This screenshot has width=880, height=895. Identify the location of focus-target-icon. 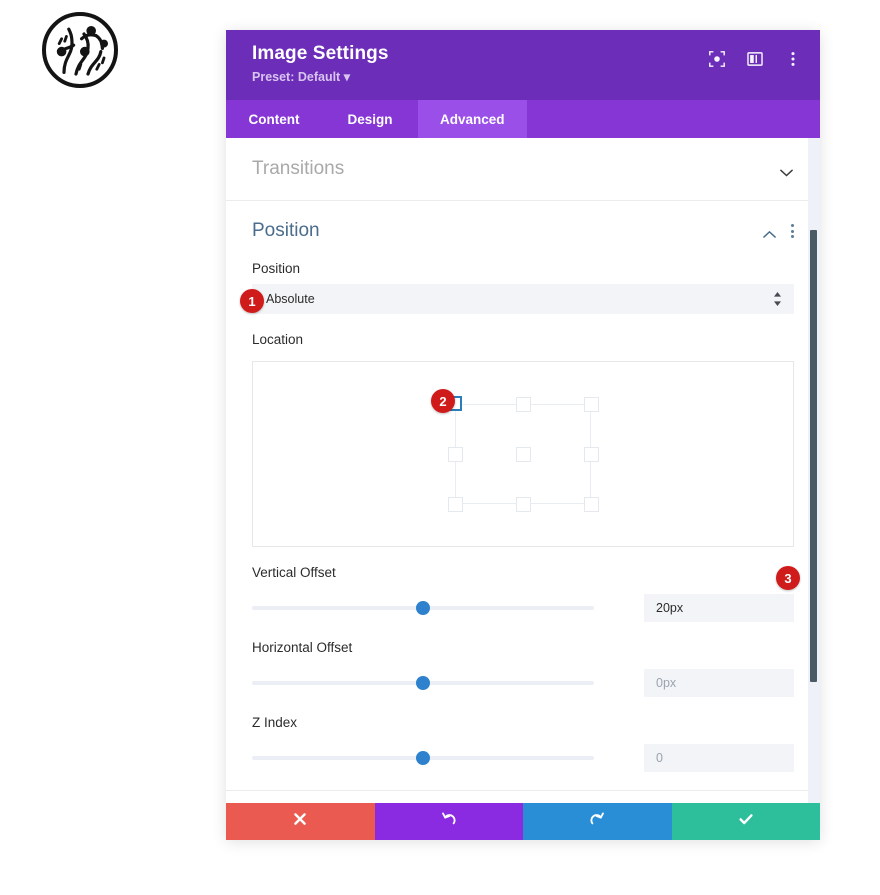
(717, 59).